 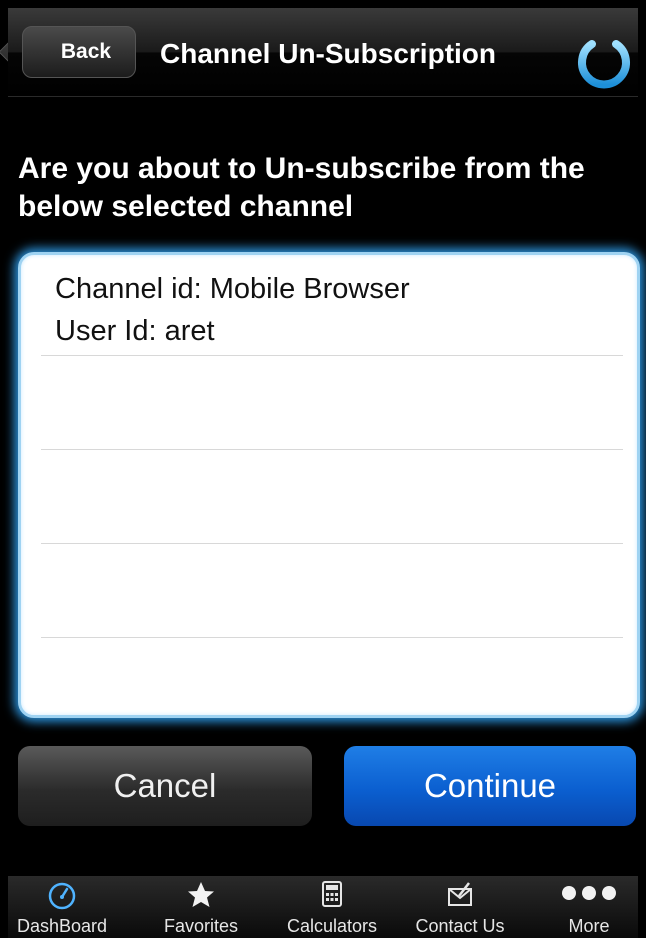 I want to click on continue-button: Continue, so click(x=490, y=786).